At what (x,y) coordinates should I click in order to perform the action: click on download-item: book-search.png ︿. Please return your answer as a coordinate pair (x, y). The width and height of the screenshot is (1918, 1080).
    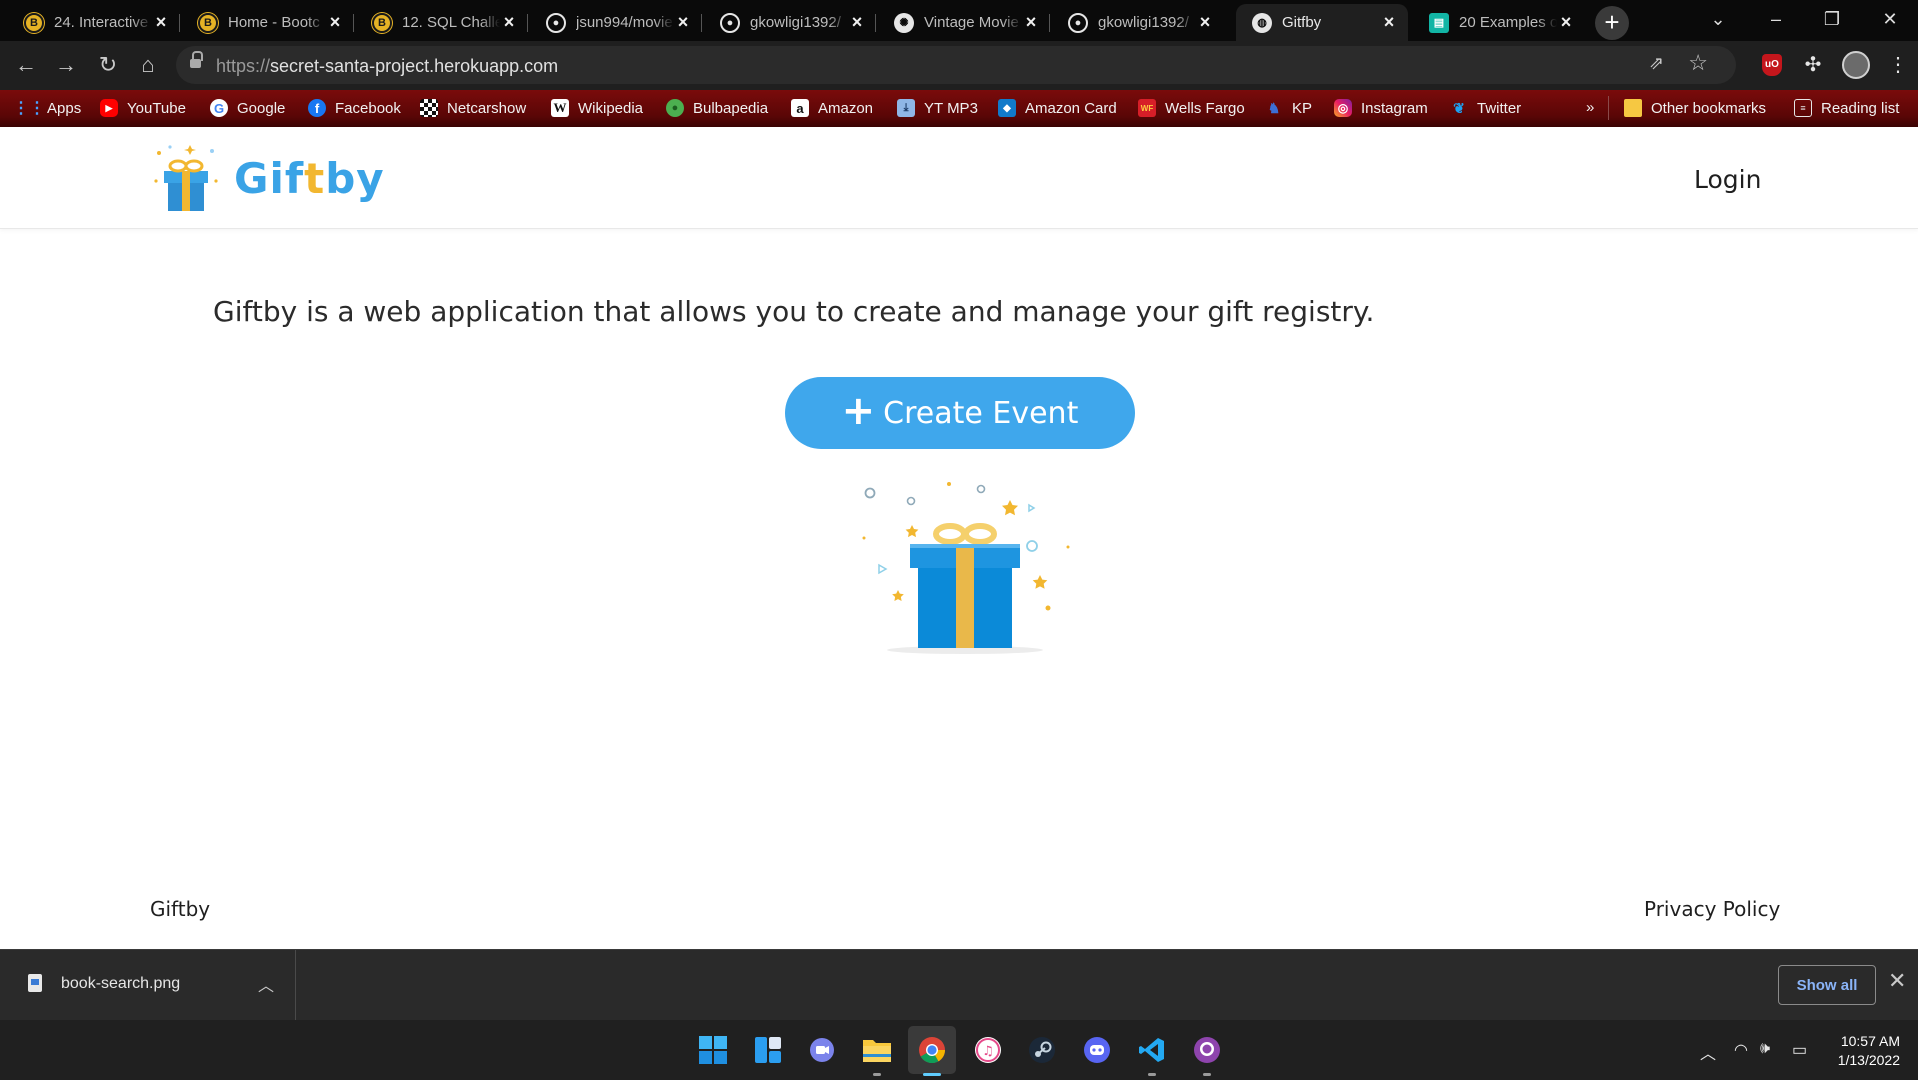
    Looking at the image, I should click on (148, 985).